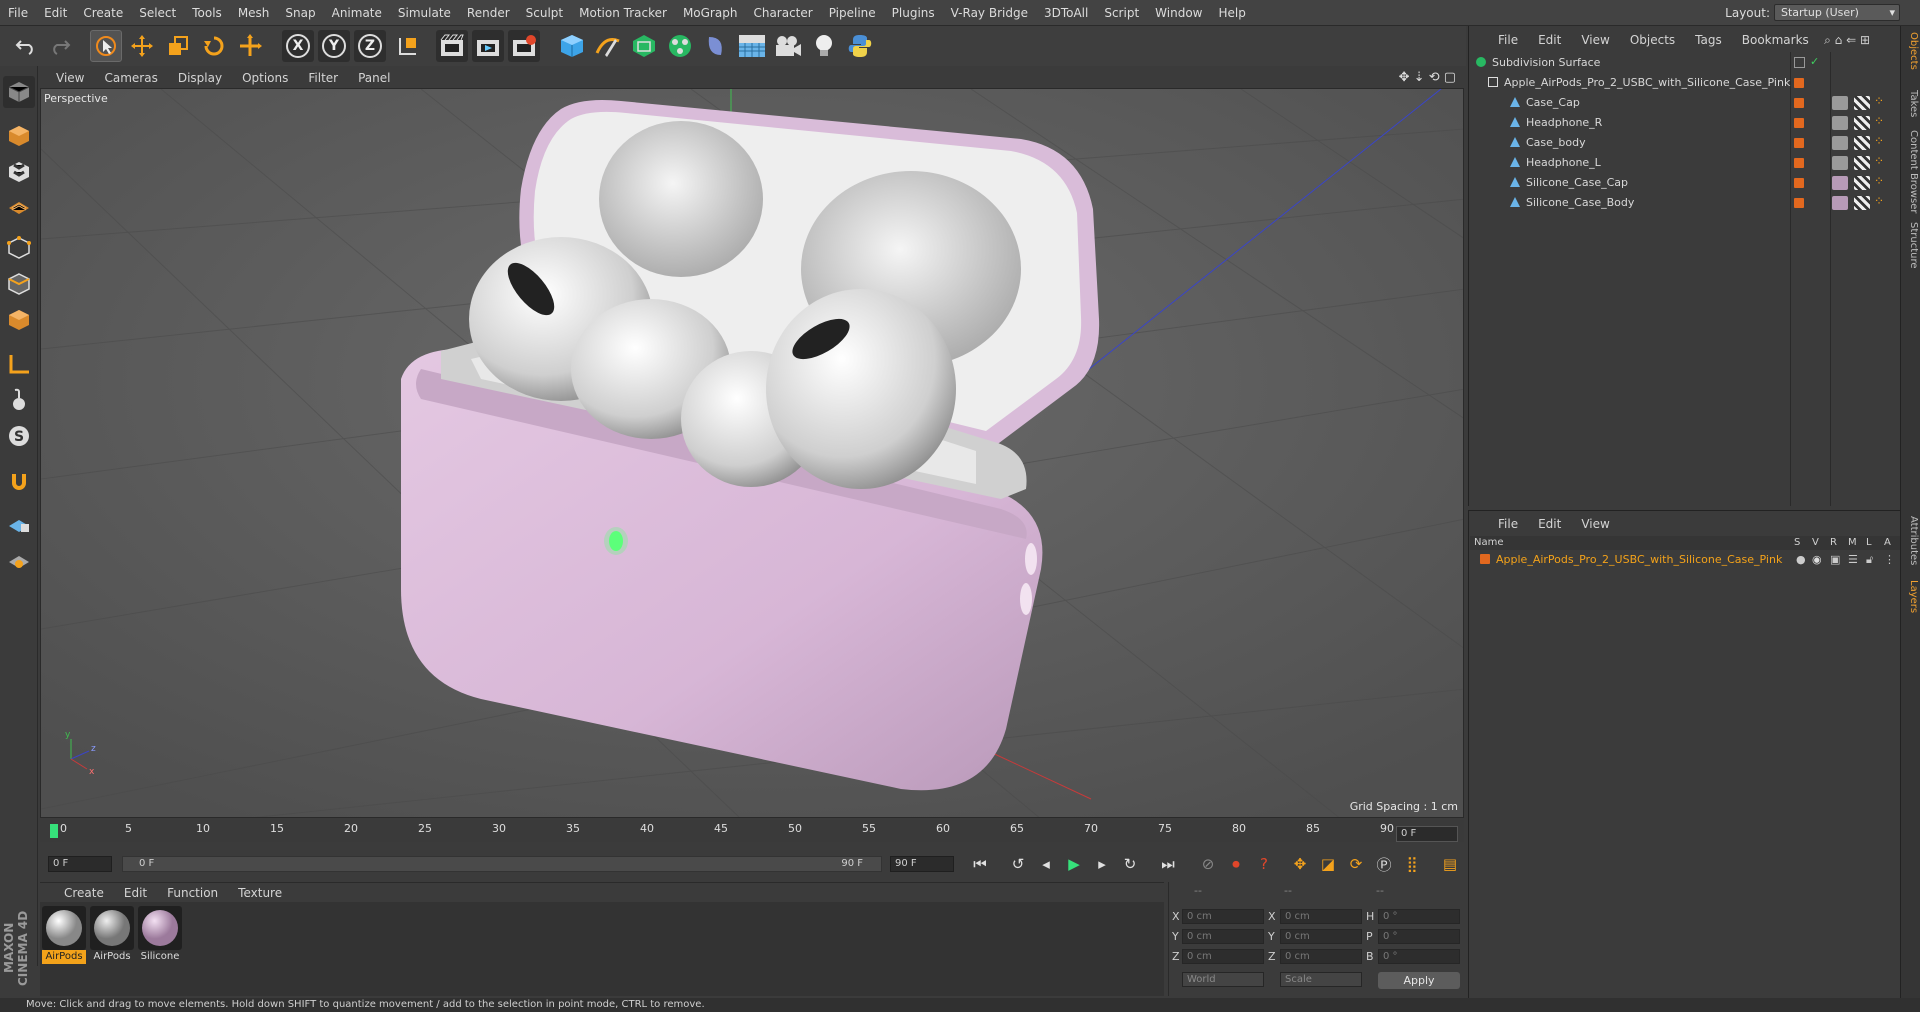  What do you see at coordinates (852, 13) in the screenshot?
I see `menu-pipeline: Pipeline` at bounding box center [852, 13].